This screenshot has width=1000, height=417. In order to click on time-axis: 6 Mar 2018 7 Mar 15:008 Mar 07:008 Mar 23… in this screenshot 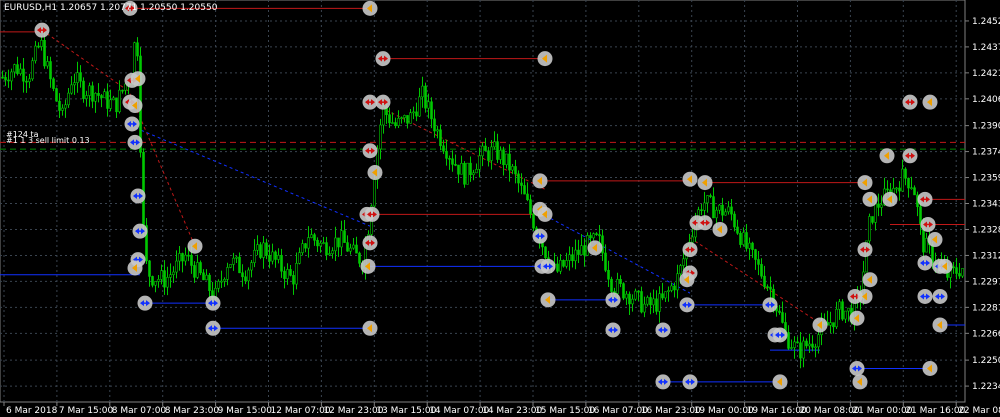, I will do `click(501, 409)`.